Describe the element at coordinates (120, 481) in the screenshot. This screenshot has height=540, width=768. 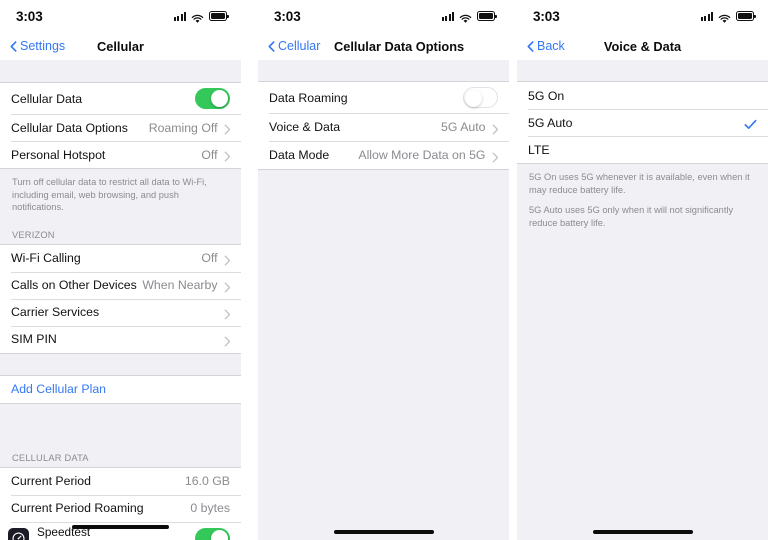
I see `row-current-period: Current Period 16.0 GB` at that location.